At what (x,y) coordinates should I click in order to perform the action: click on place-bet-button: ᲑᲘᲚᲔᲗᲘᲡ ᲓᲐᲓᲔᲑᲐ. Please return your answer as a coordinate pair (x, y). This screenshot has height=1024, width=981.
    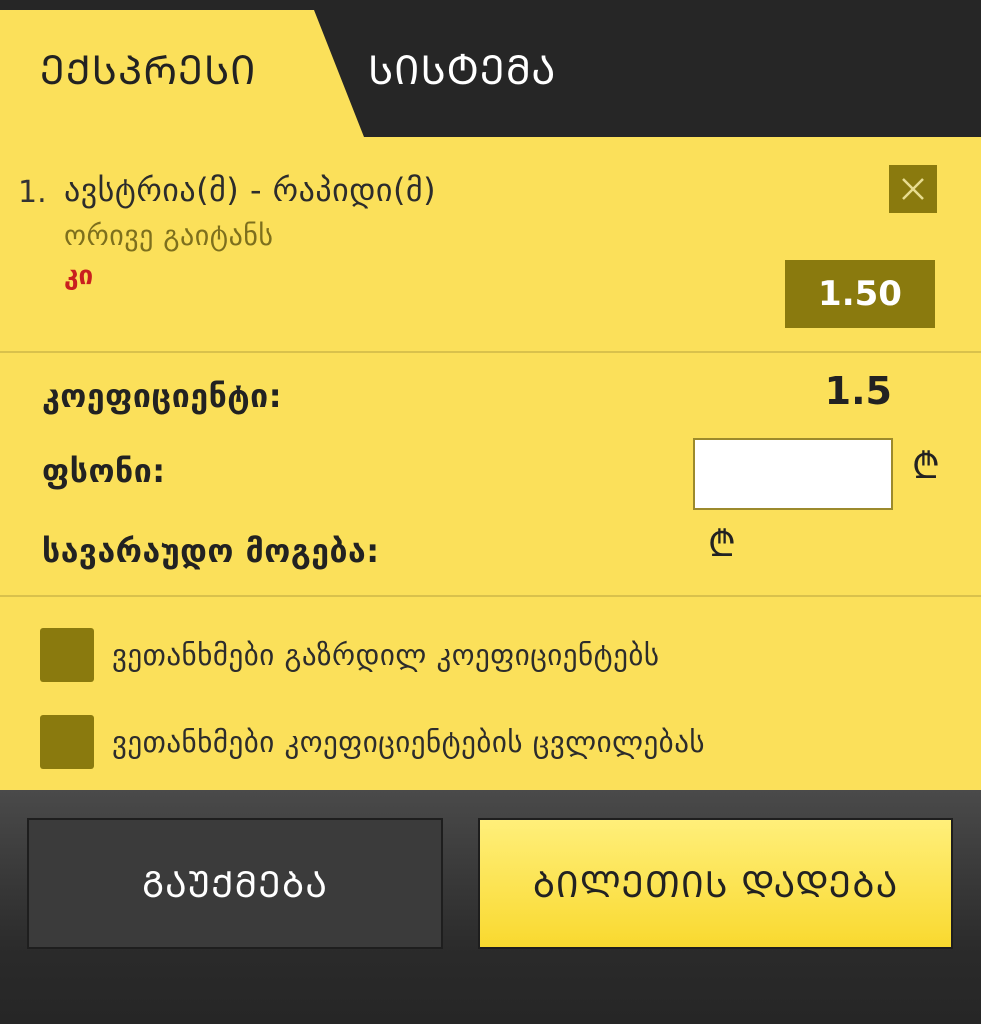
    Looking at the image, I should click on (715, 883).